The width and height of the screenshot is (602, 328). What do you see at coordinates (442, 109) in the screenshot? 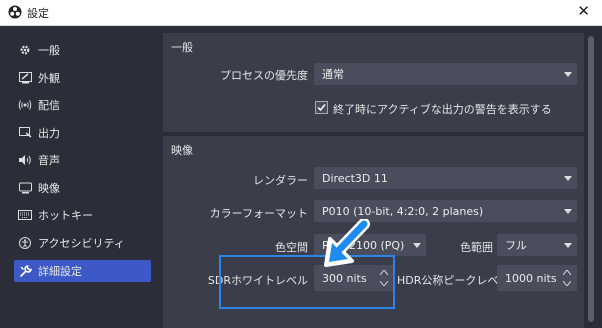
I see `warn-active-outputs-label: 終了時にアクティブな出力の警告を表示する` at bounding box center [442, 109].